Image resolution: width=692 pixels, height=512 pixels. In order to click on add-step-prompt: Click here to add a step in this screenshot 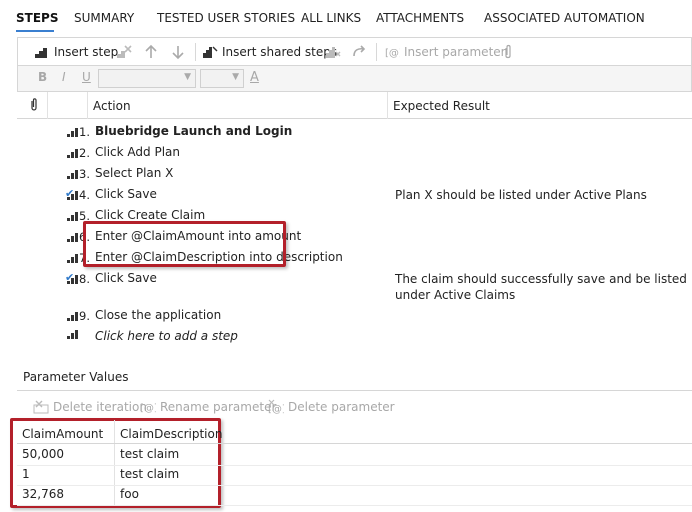, I will do `click(166, 336)`.